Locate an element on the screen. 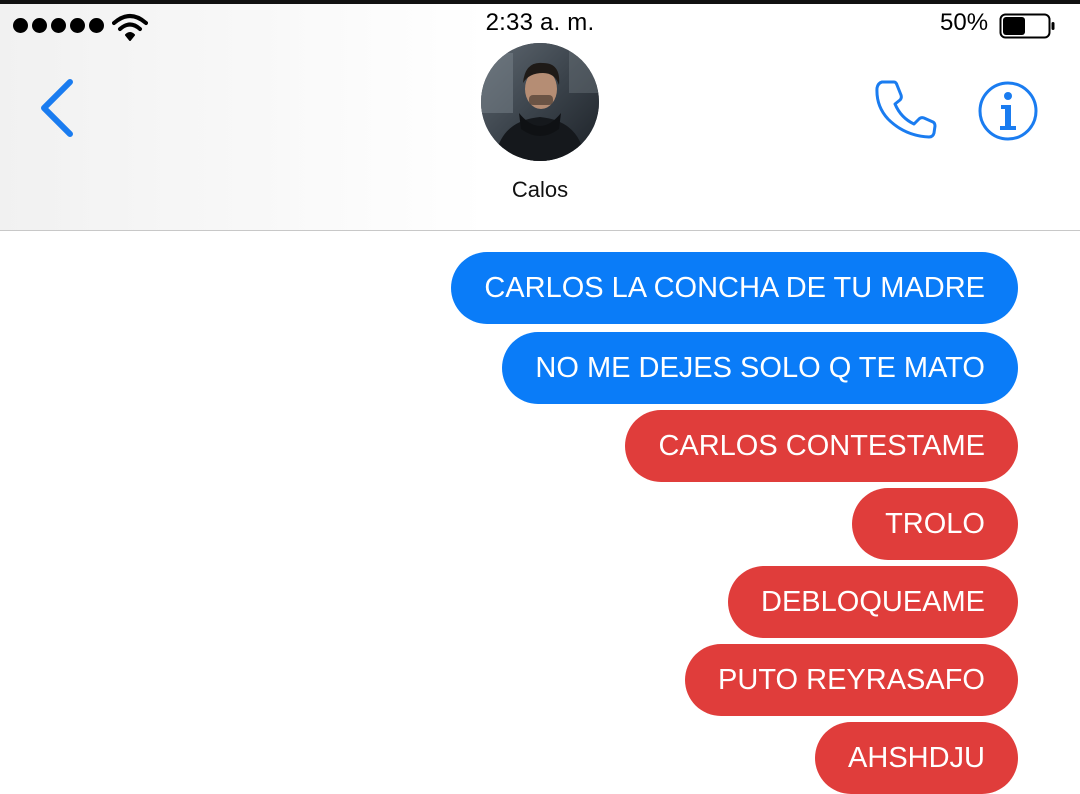 The width and height of the screenshot is (1080, 794). info-icon is located at coordinates (1008, 111).